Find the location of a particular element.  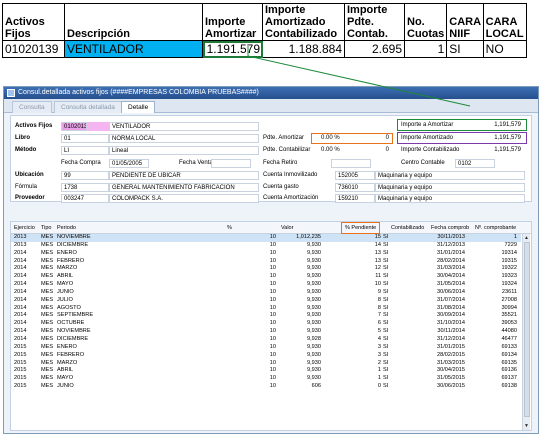

sheet-cell-importe-pdte: 2.695 is located at coordinates (374, 49).